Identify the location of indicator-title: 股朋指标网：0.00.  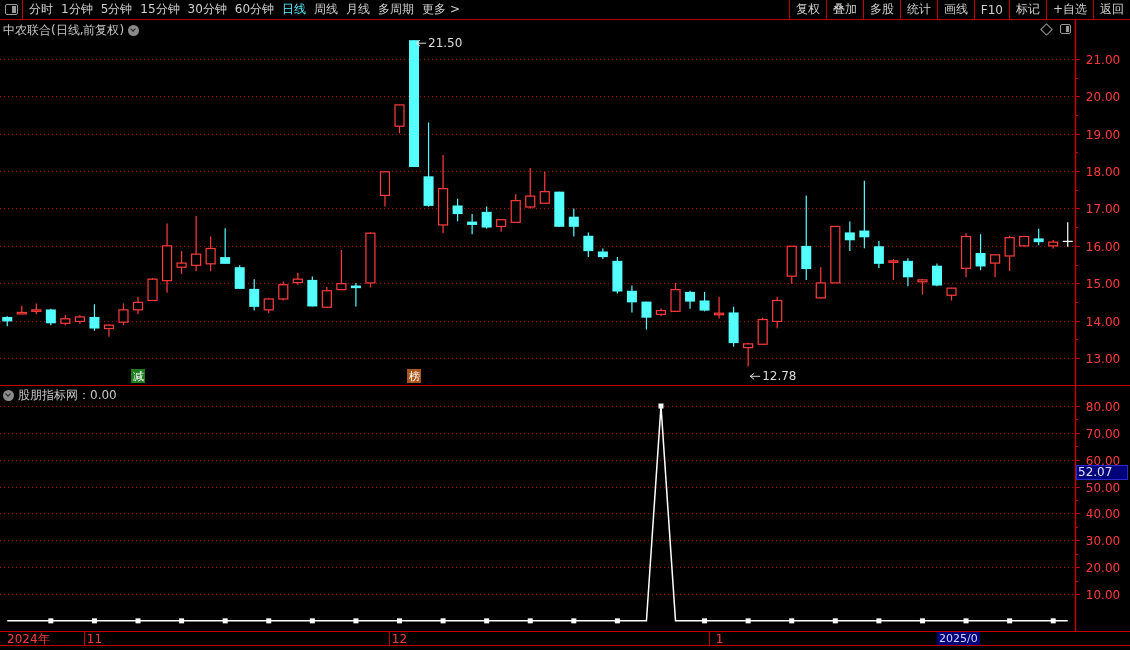
(67, 395).